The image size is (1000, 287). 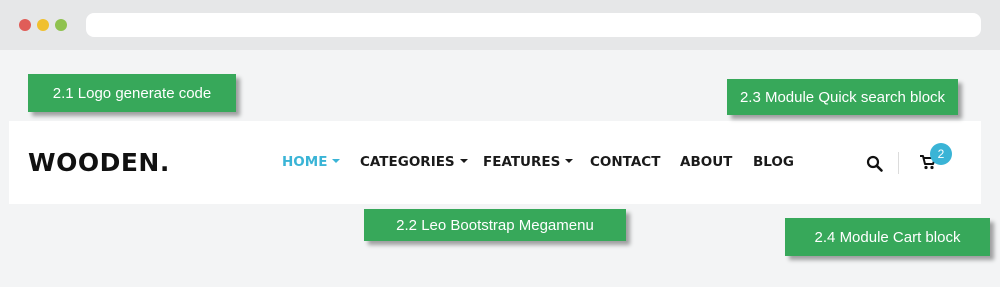 I want to click on nav-item-features: FEATURES, so click(x=528, y=162).